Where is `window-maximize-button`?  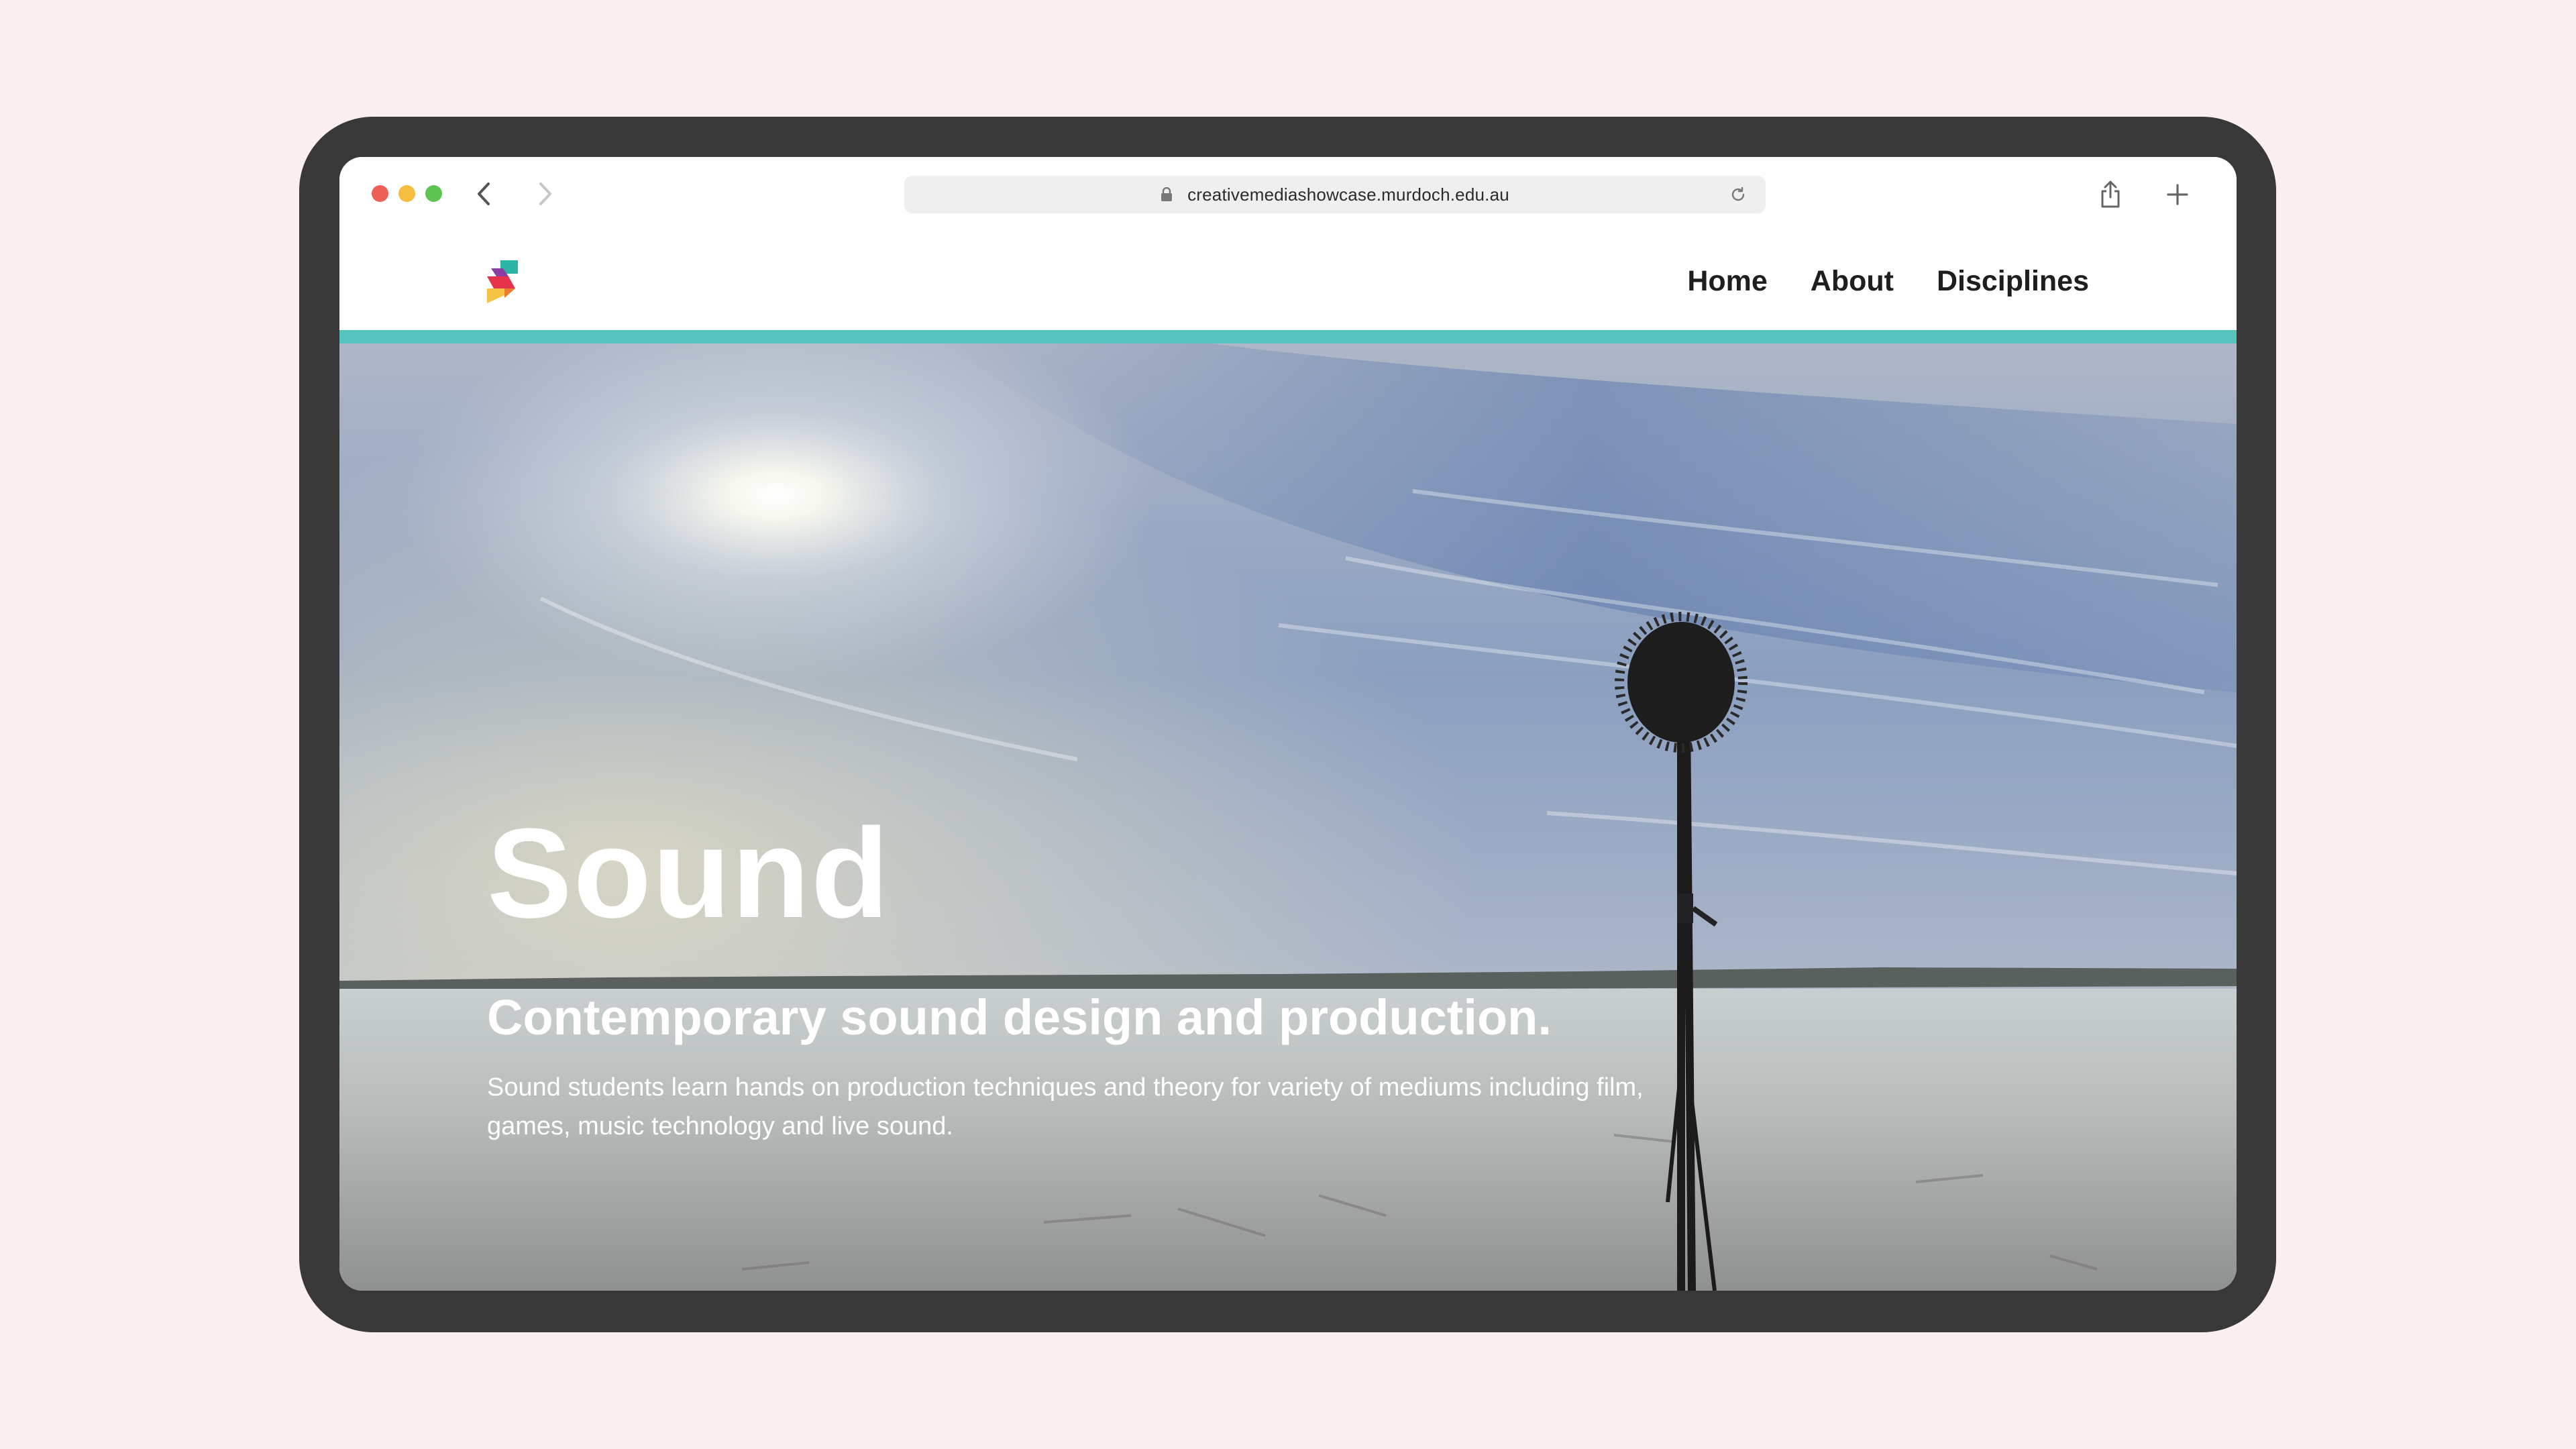
window-maximize-button is located at coordinates (433, 193).